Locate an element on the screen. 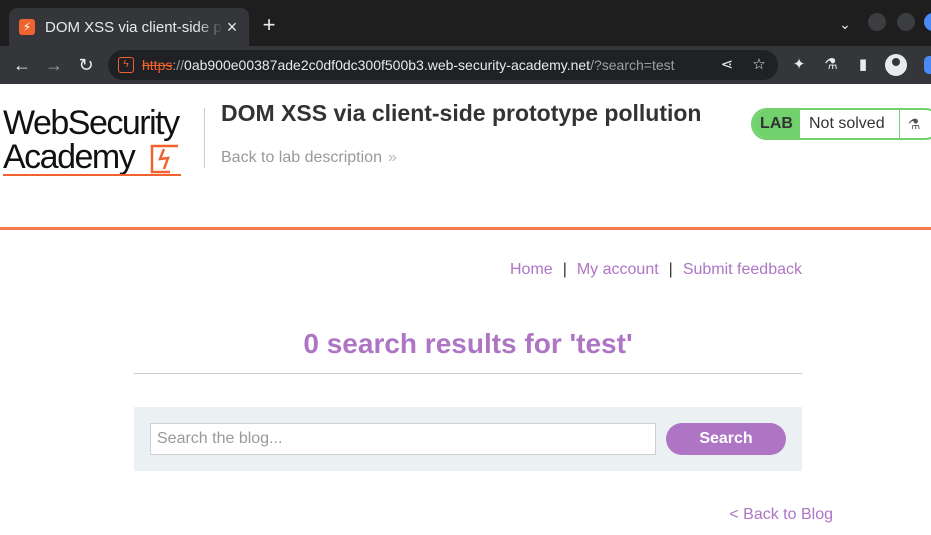 The image size is (931, 535). portswigger-favicon-icon: ⚡ is located at coordinates (27, 27).